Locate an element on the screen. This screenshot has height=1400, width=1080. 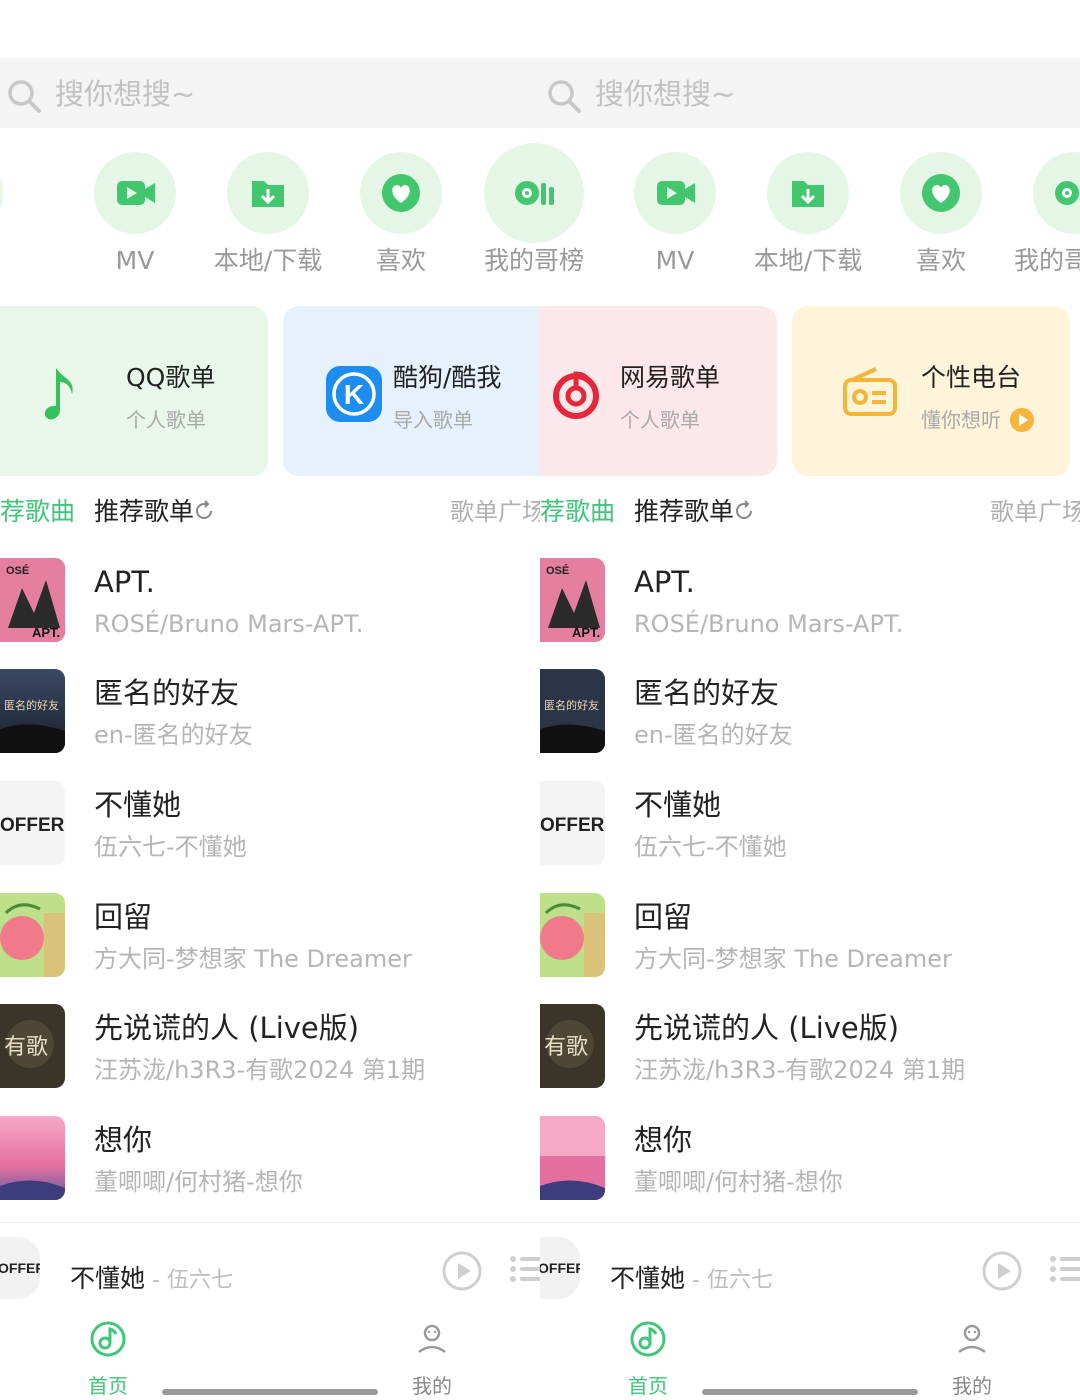
qq-playlist-card: QQ歌单 个人歌单 is located at coordinates (134, 391).